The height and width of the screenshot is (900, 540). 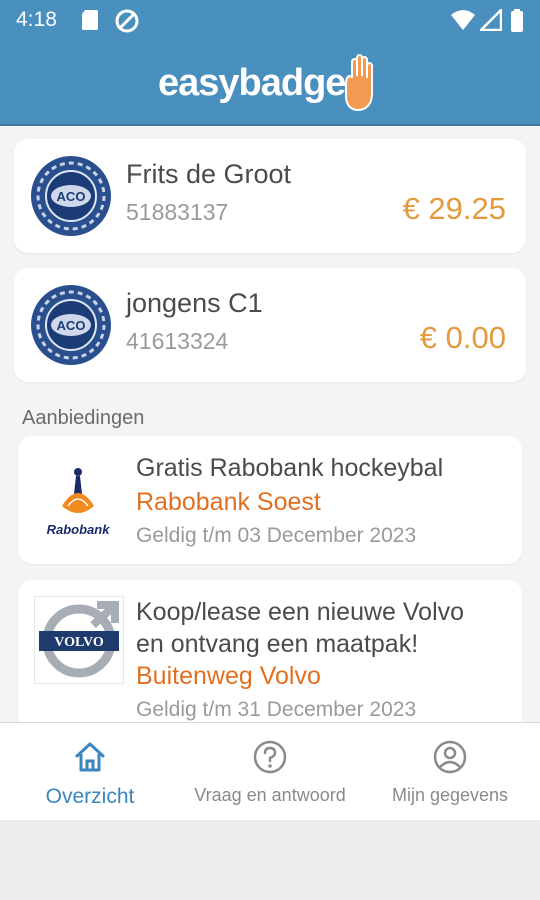 I want to click on member-card: ACO jongens C1 41613324 € 0.00, so click(x=270, y=325).